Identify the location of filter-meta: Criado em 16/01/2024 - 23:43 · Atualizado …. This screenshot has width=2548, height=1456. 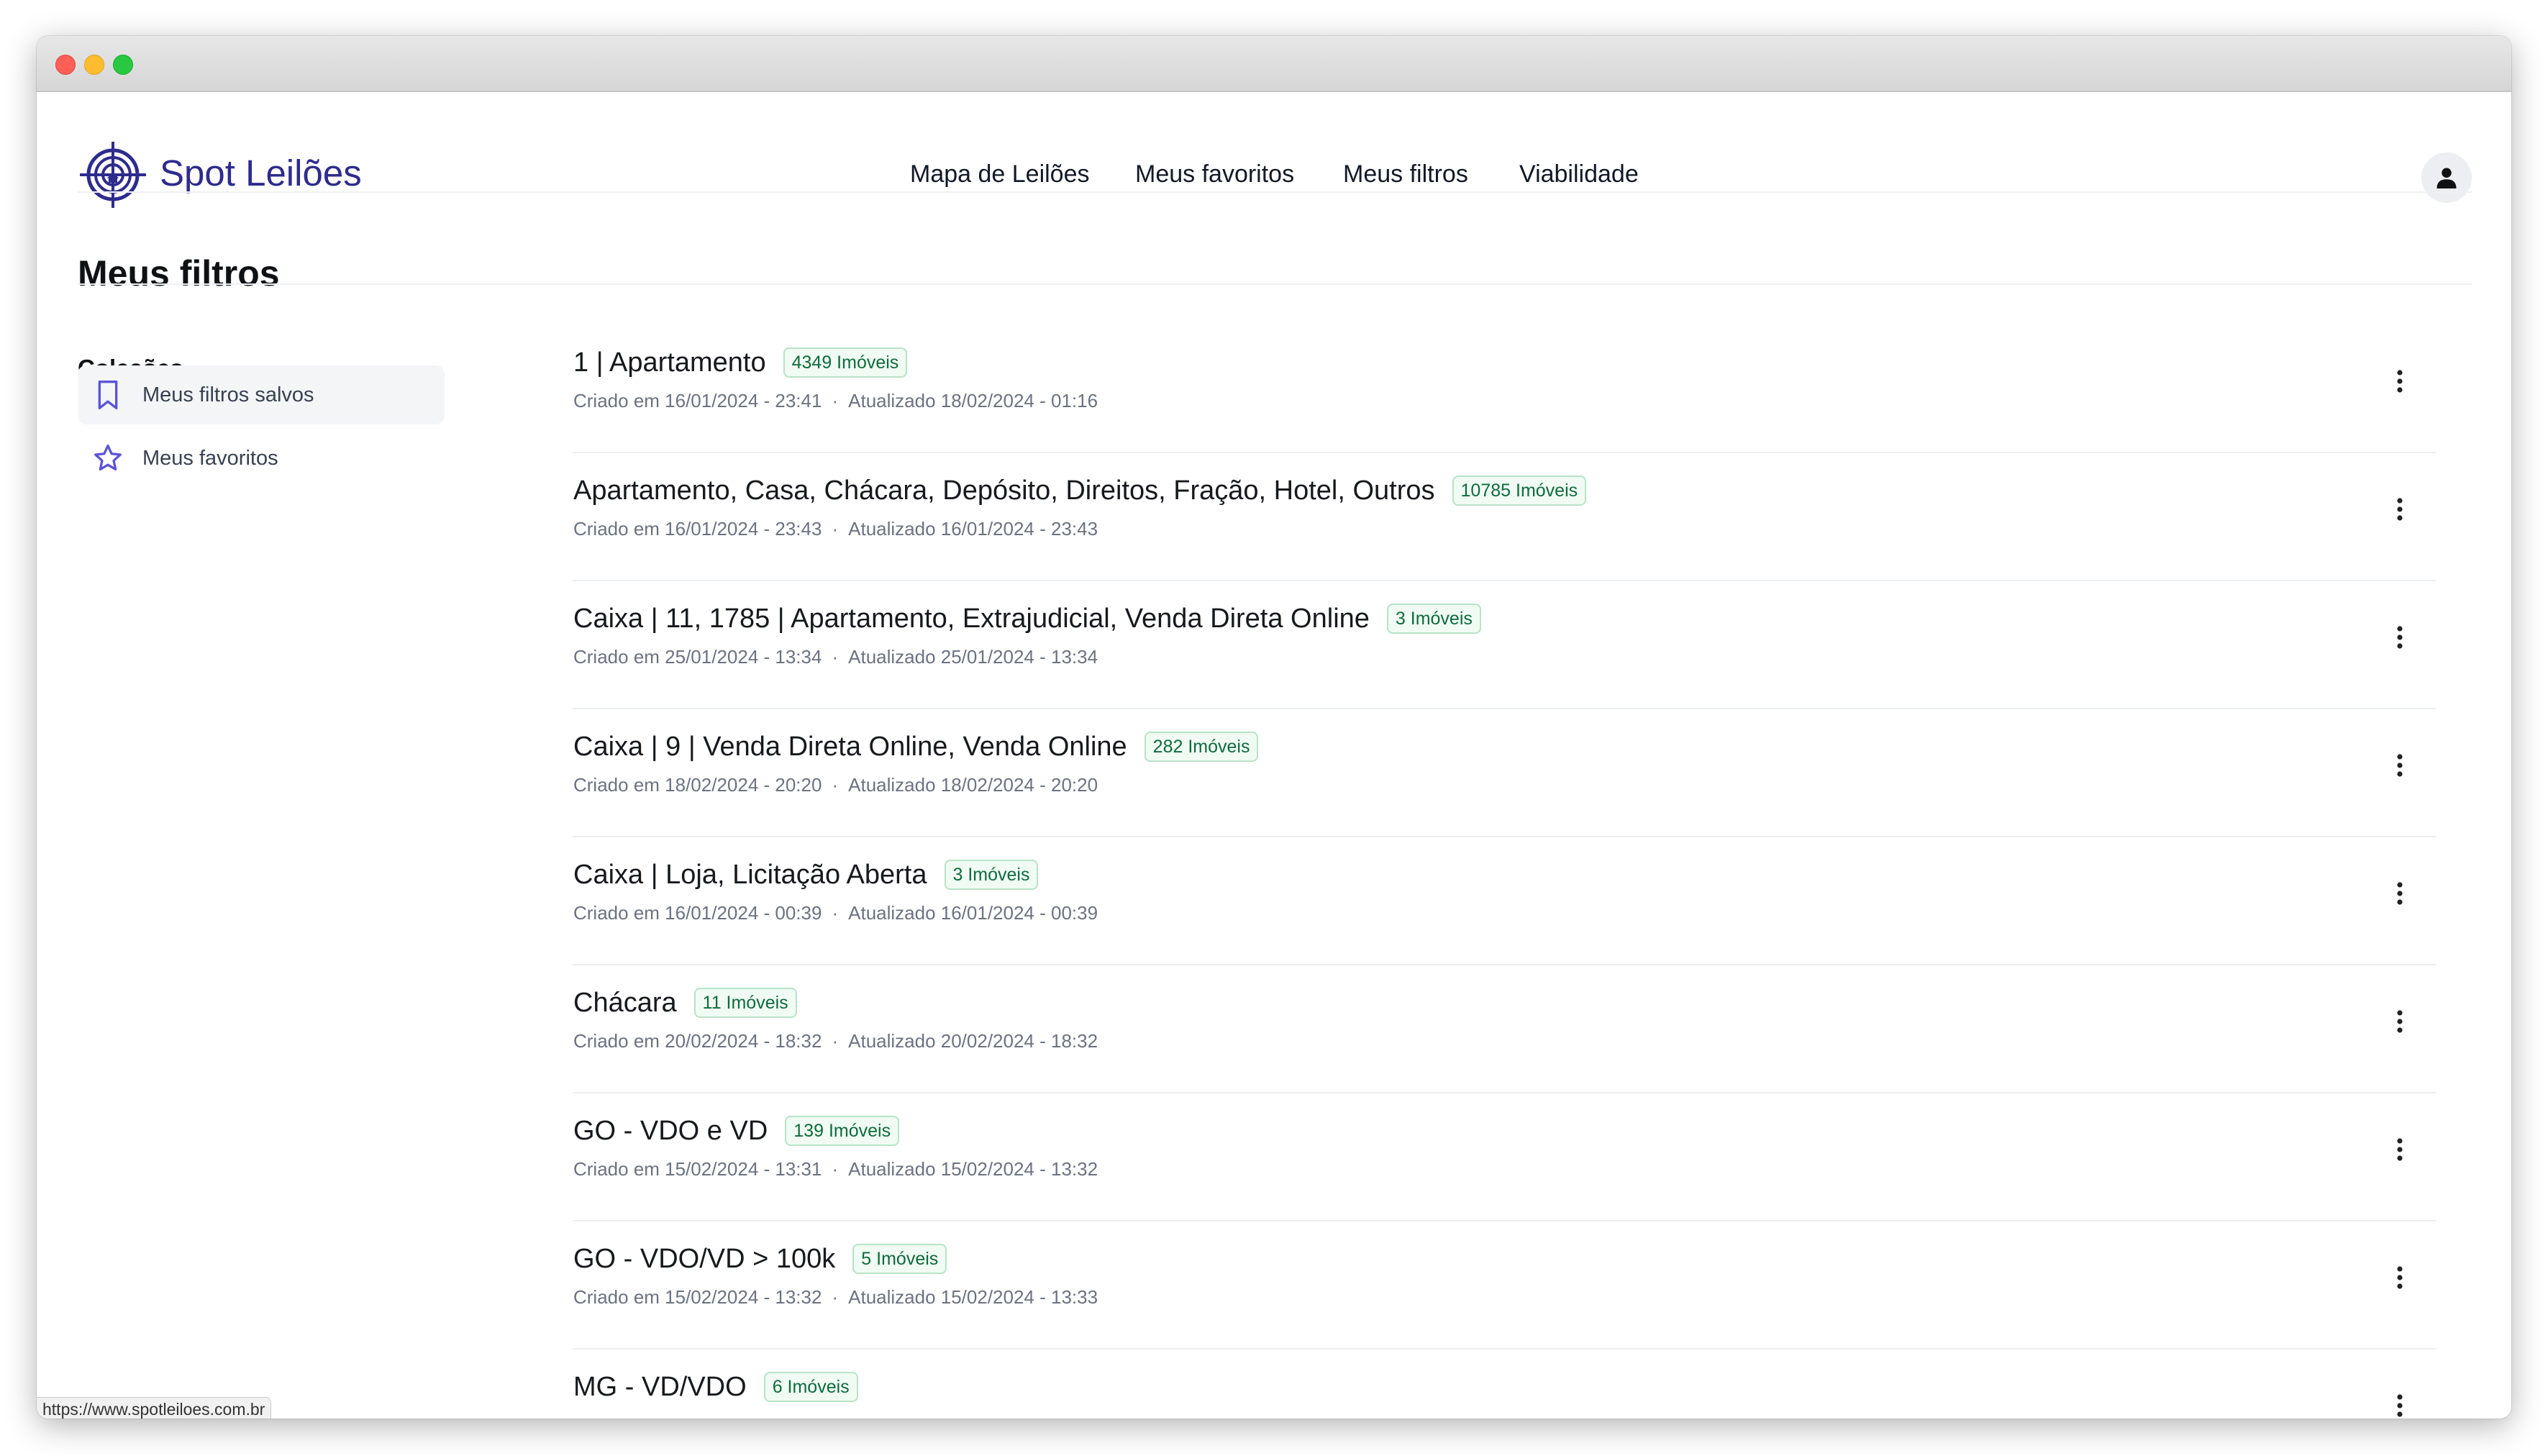
(835, 529).